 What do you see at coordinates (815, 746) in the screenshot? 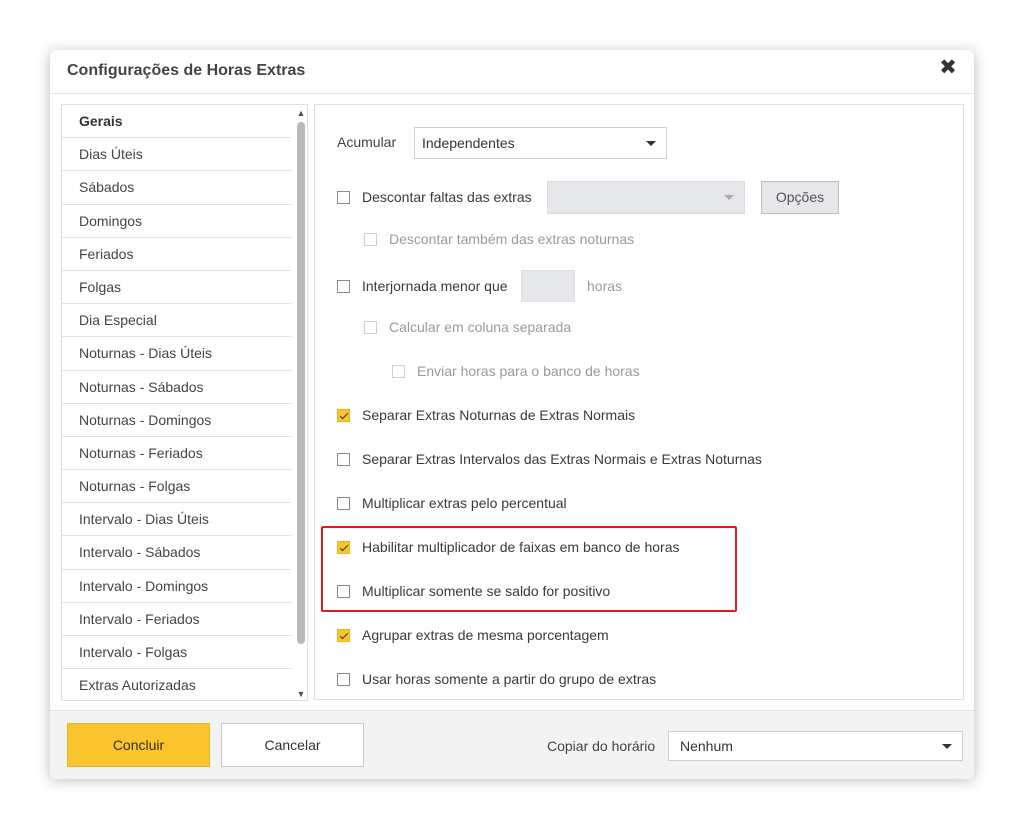
I see `copiar-horario-select: Nenhum` at bounding box center [815, 746].